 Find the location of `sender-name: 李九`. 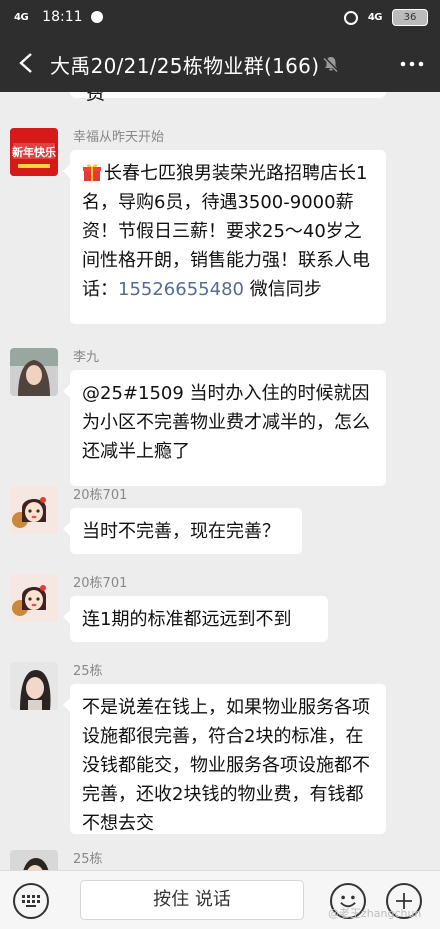

sender-name: 李九 is located at coordinates (86, 357).